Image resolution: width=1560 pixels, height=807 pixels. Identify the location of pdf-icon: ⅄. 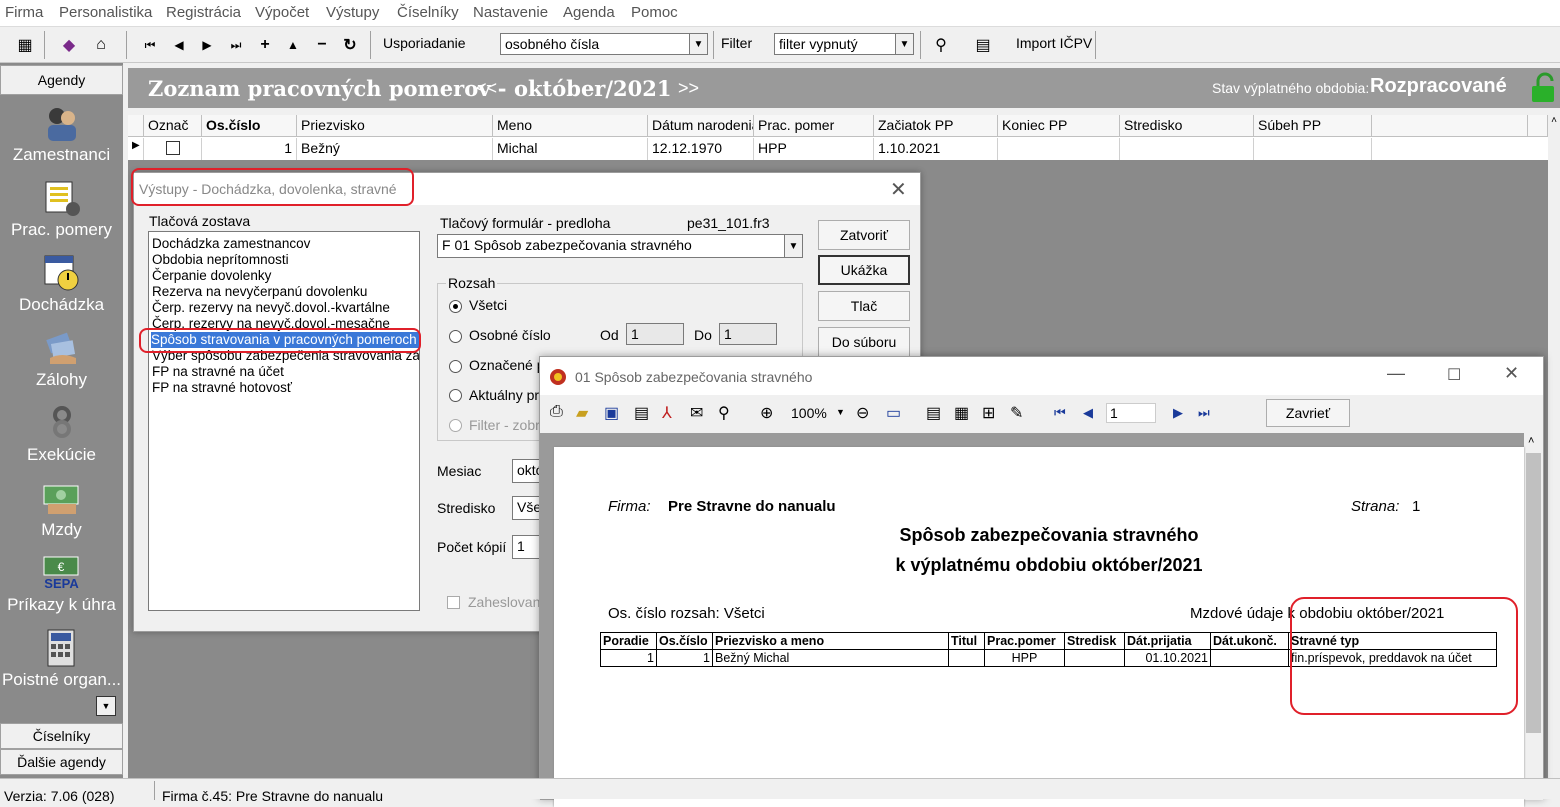
(667, 413).